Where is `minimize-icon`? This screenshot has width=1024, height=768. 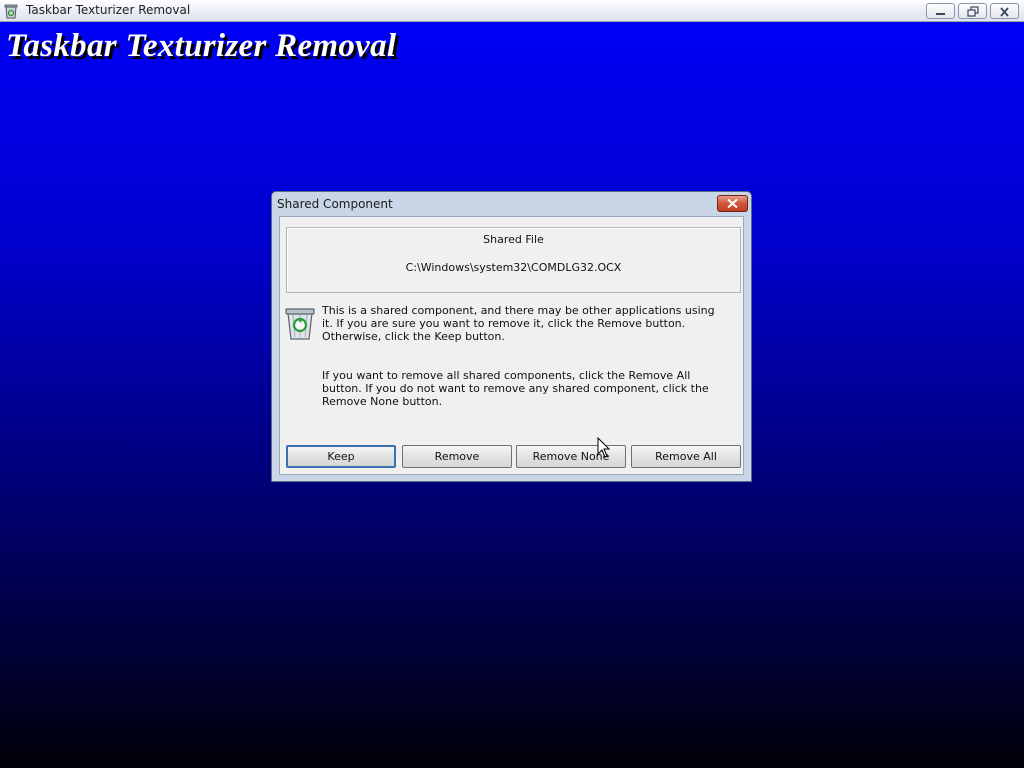 minimize-icon is located at coordinates (940, 14).